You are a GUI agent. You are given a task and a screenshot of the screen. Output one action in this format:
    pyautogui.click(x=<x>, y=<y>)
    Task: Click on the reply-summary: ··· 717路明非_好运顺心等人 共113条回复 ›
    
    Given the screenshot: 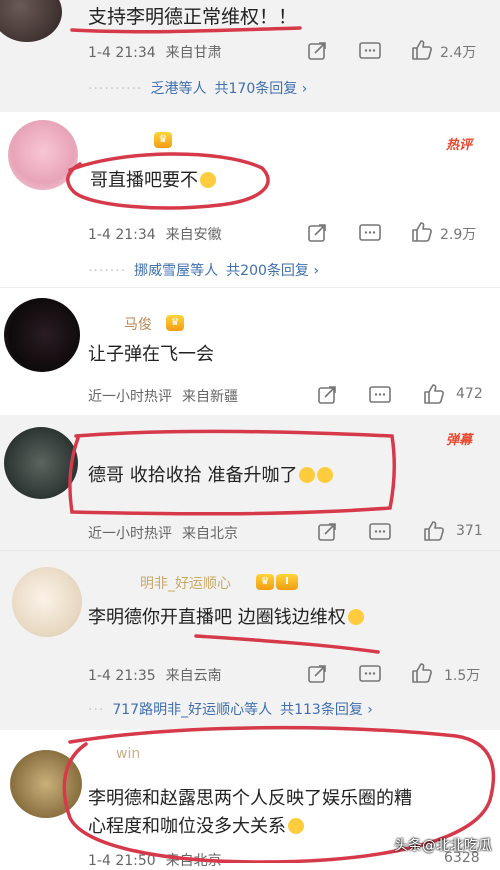 What is the action you would take?
    pyautogui.click(x=230, y=709)
    